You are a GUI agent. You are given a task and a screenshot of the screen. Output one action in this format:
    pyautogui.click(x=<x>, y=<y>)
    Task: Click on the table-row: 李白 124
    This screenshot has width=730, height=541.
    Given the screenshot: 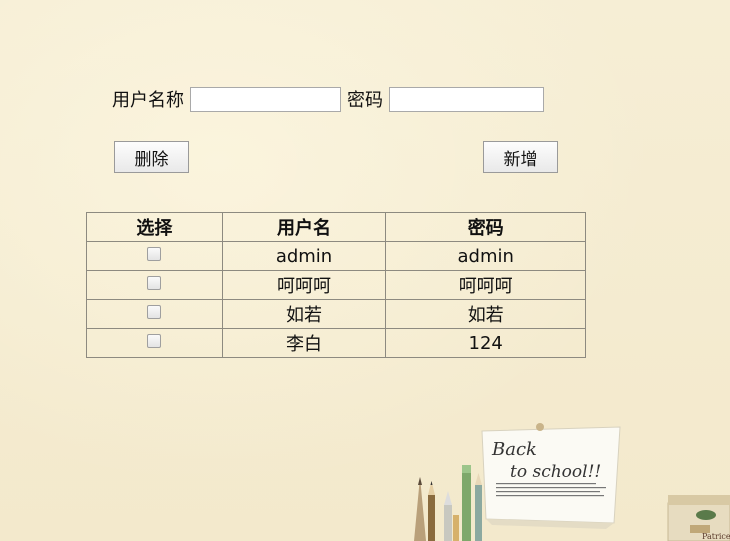 What is the action you would take?
    pyautogui.click(x=336, y=343)
    